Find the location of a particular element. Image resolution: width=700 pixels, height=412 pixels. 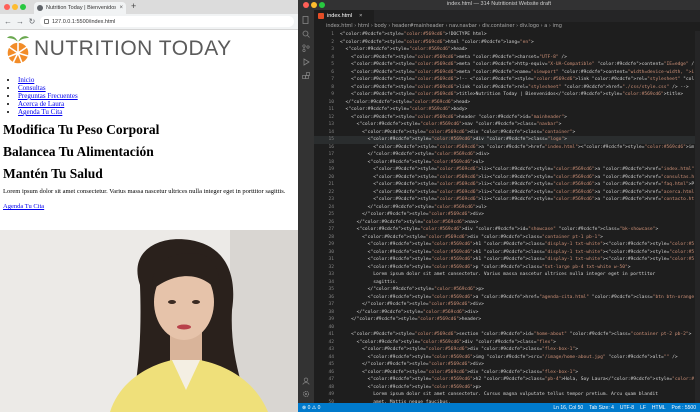

nav-link-faq: Preguntas Frecuentes is located at coordinates (48, 96).